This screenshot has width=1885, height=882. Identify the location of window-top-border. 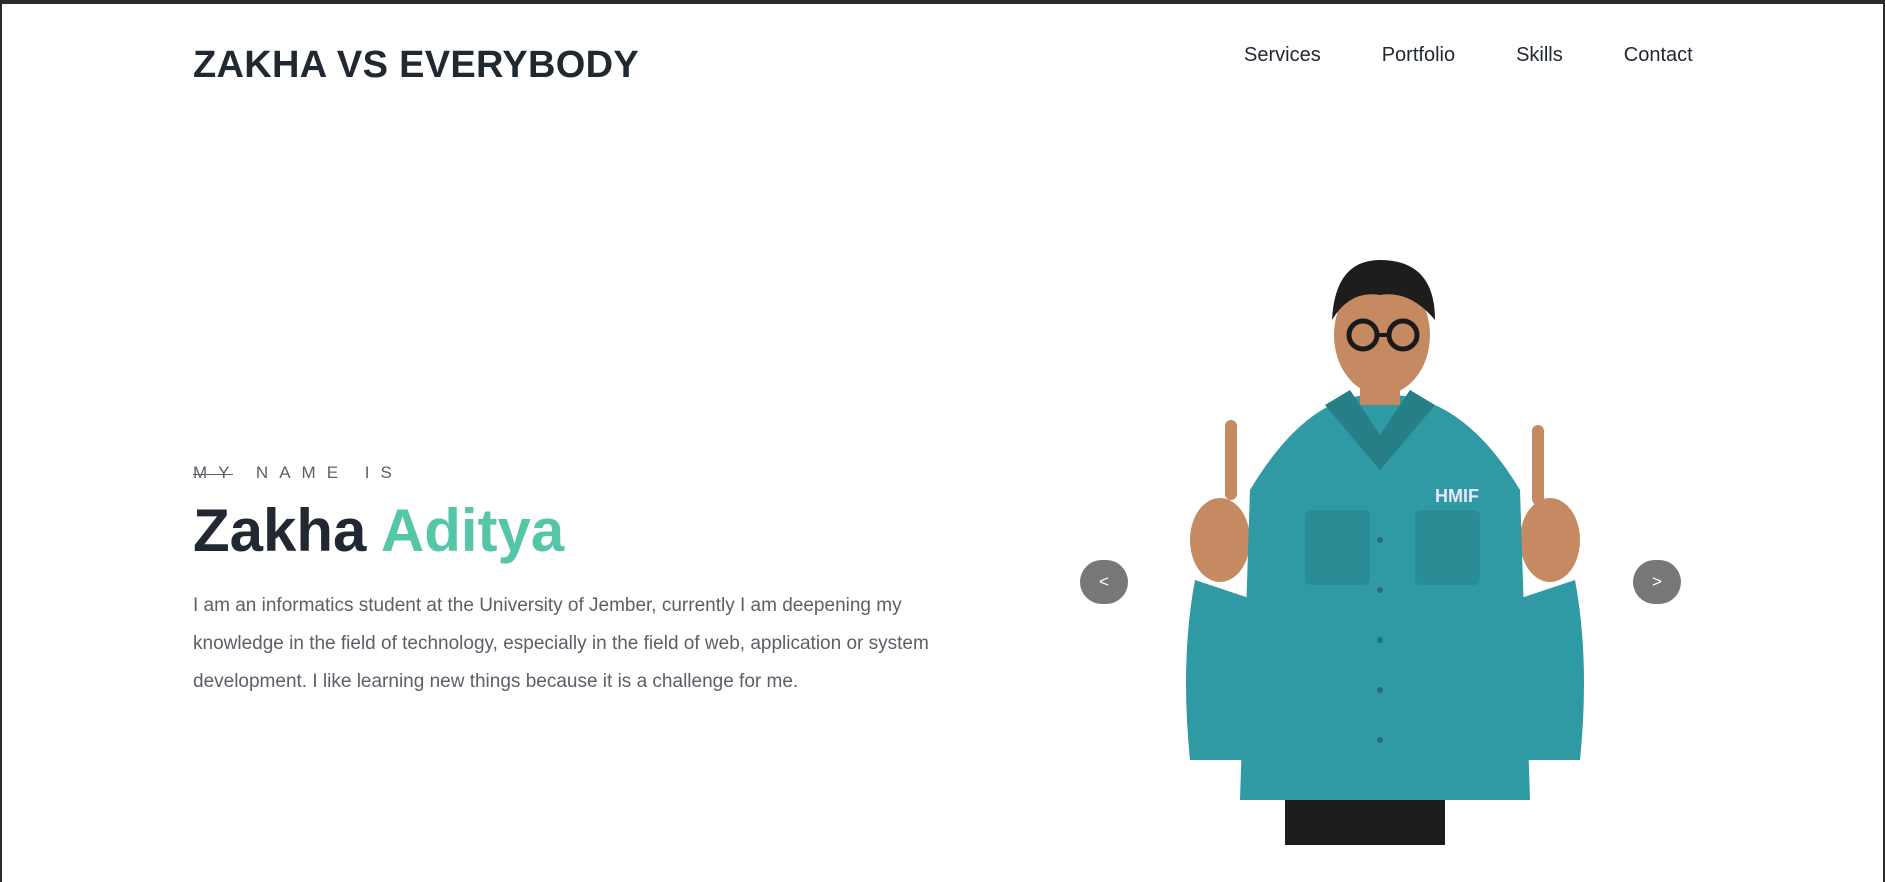
(942, 2).